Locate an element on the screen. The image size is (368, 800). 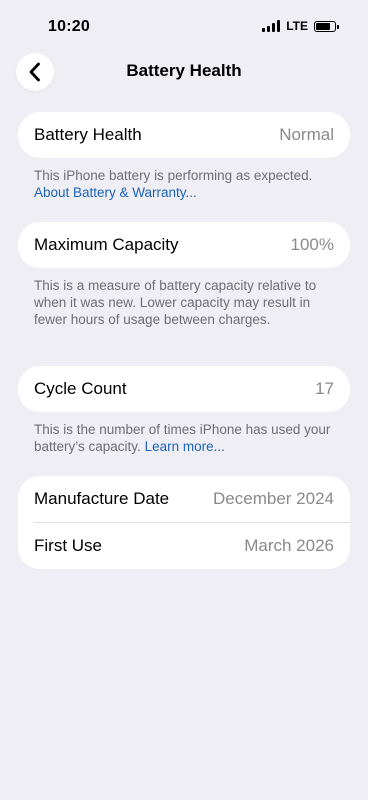
battery-health-card: Battery Health Normal is located at coordinates (184, 135).